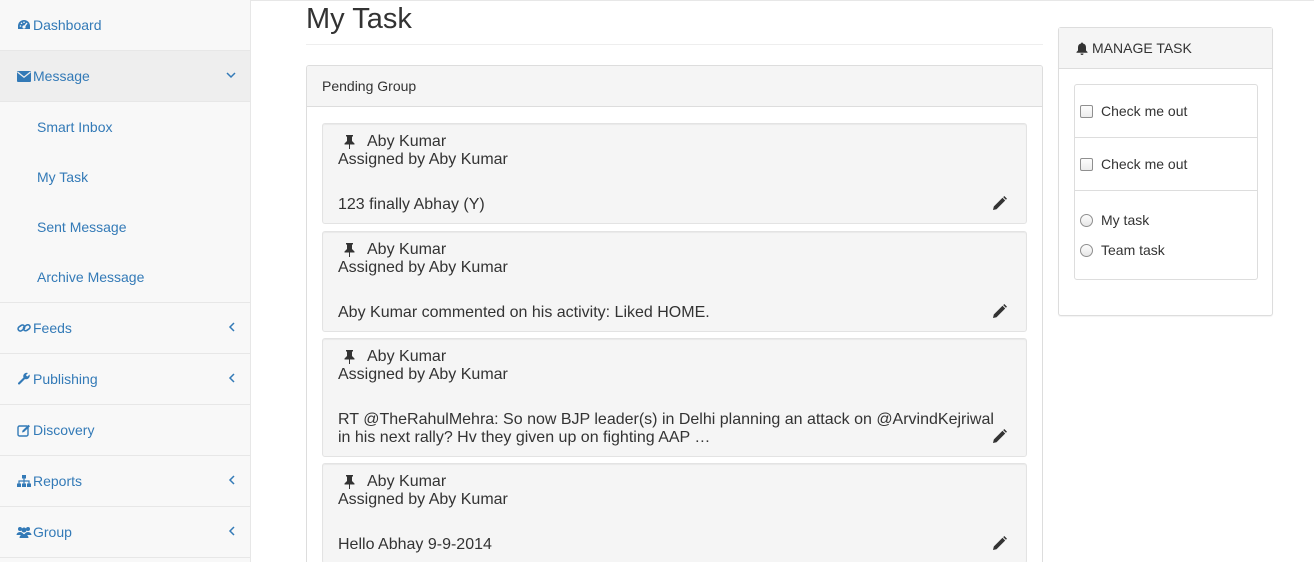 Image resolution: width=1314 pixels, height=562 pixels. What do you see at coordinates (65, 379) in the screenshot?
I see `sidebar-item-label: Publishing` at bounding box center [65, 379].